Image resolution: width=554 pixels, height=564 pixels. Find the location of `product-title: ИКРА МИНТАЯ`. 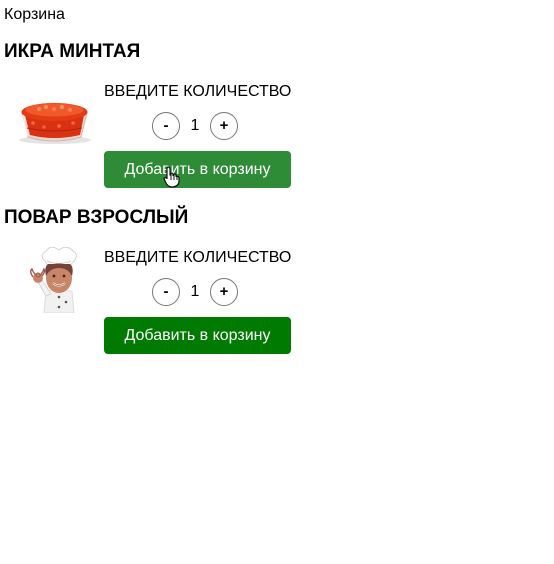

product-title: ИКРА МИНТАЯ is located at coordinates (72, 51).